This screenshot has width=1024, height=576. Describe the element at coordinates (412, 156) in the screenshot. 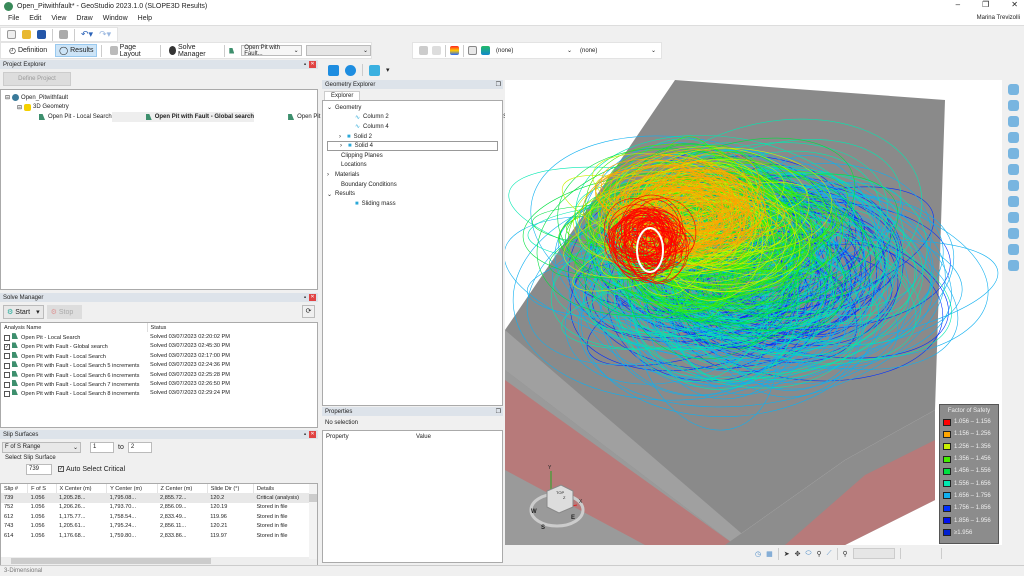

I see `geometry-tree-item: Clipping Planes` at that location.